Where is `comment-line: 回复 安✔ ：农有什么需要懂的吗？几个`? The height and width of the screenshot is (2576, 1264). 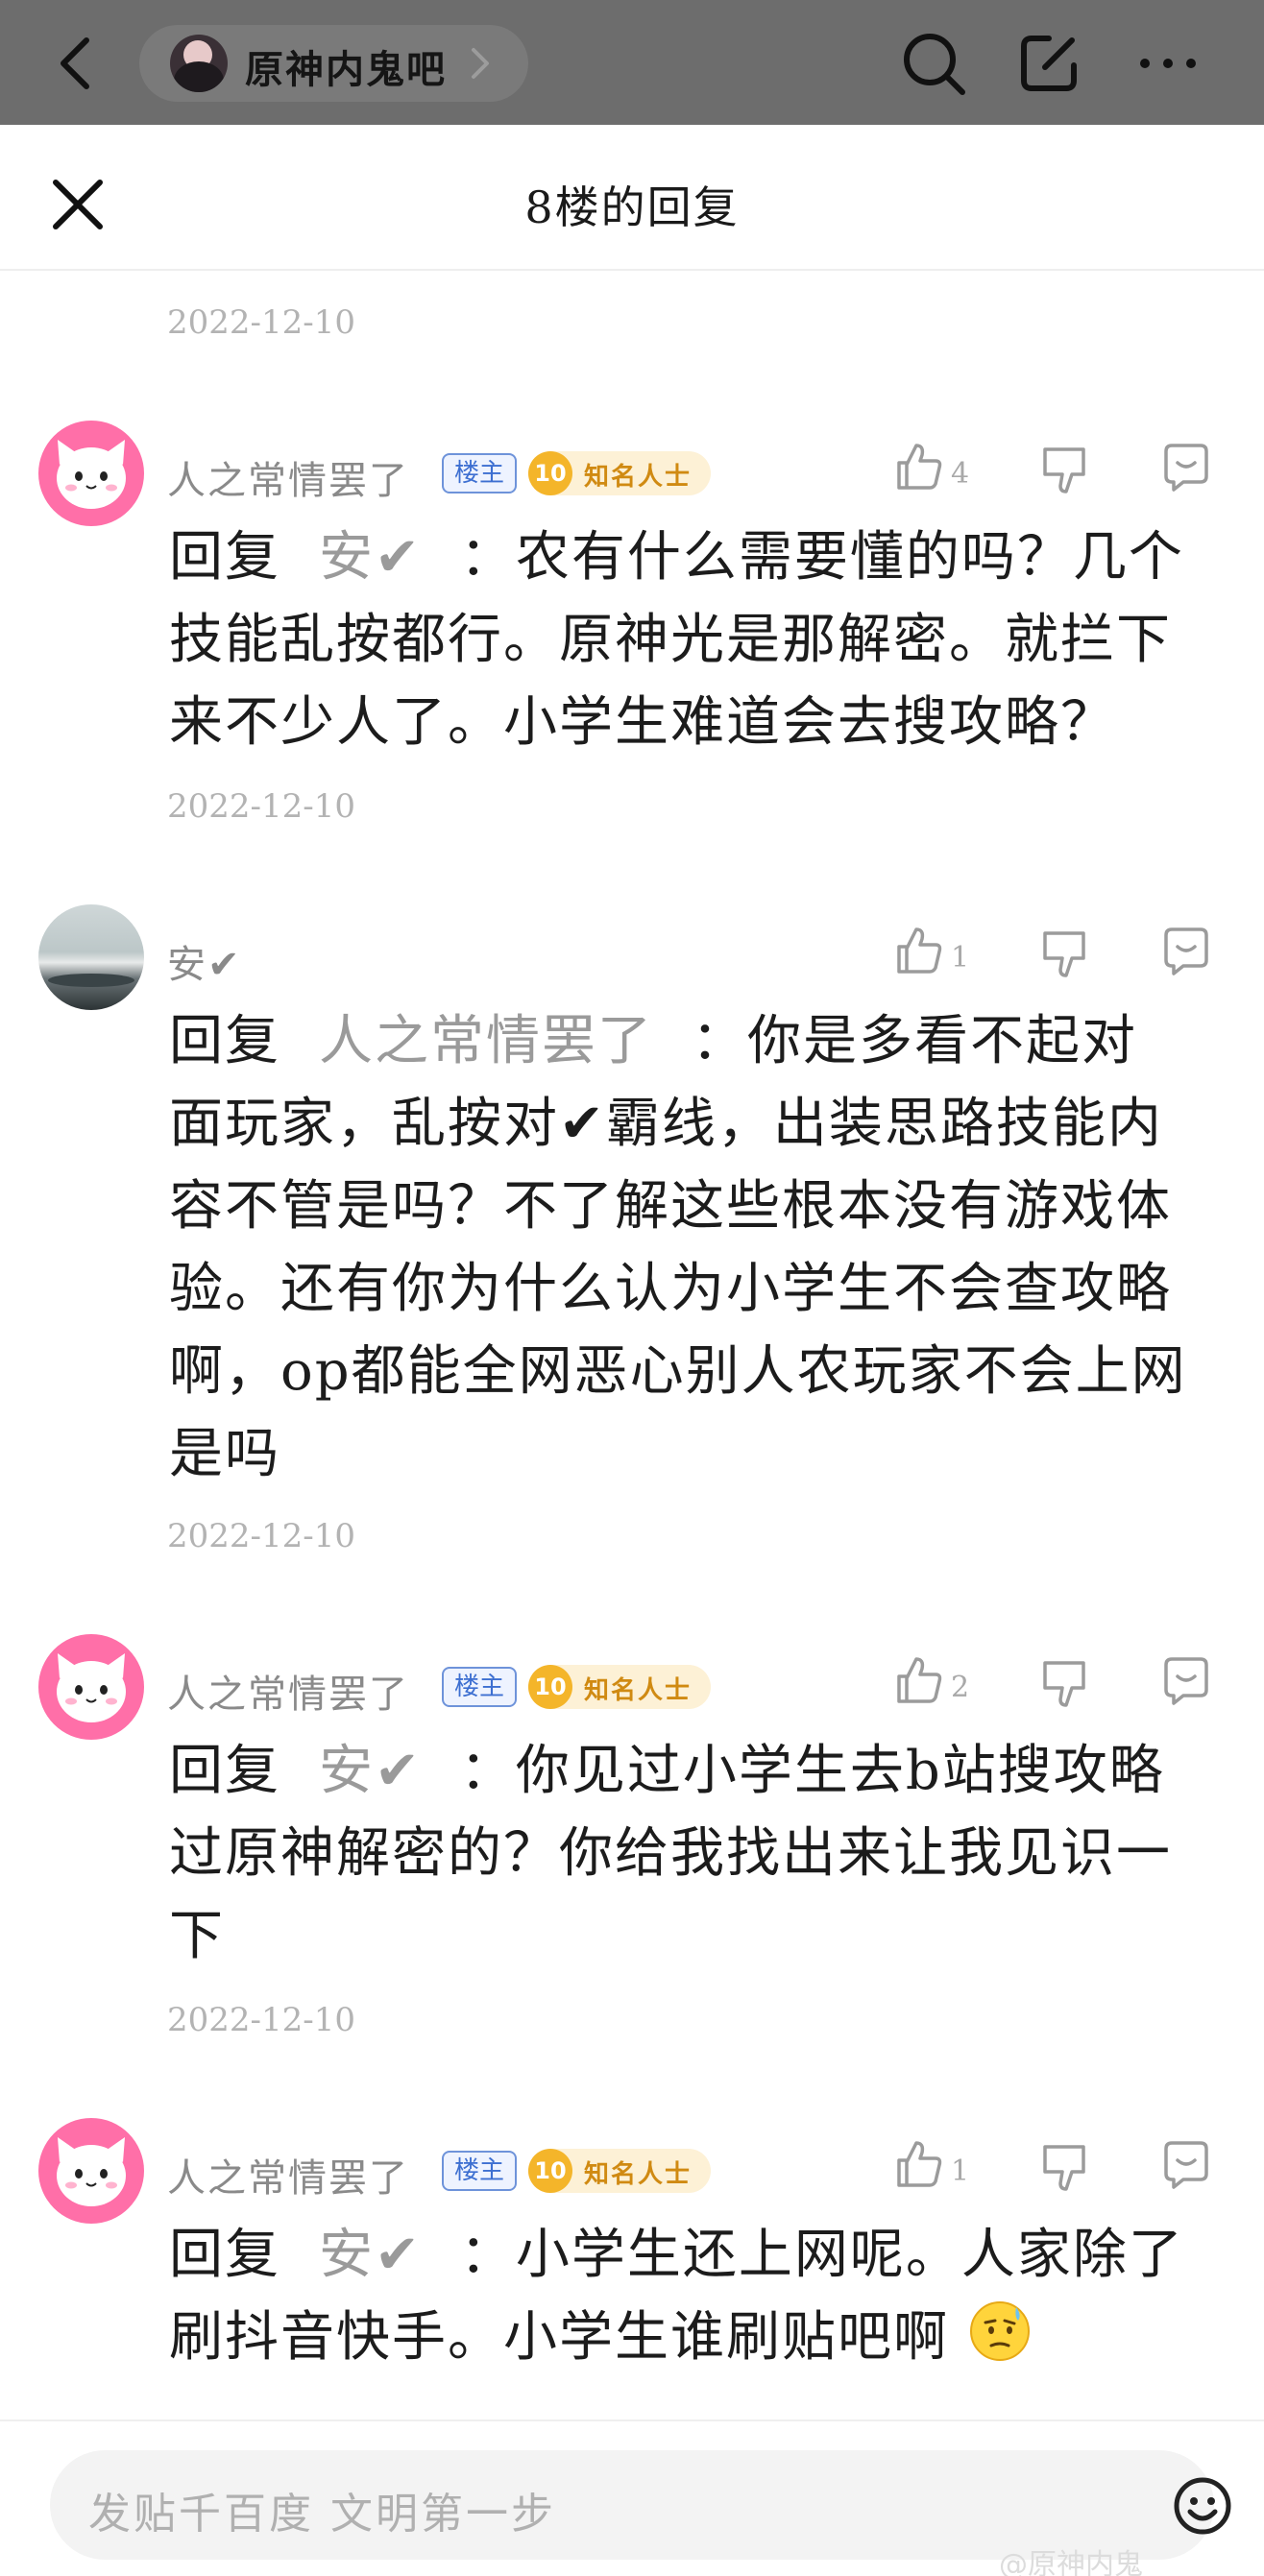 comment-line: 回复 安✔ ：农有什么需要懂的吗？几个 is located at coordinates (697, 558).